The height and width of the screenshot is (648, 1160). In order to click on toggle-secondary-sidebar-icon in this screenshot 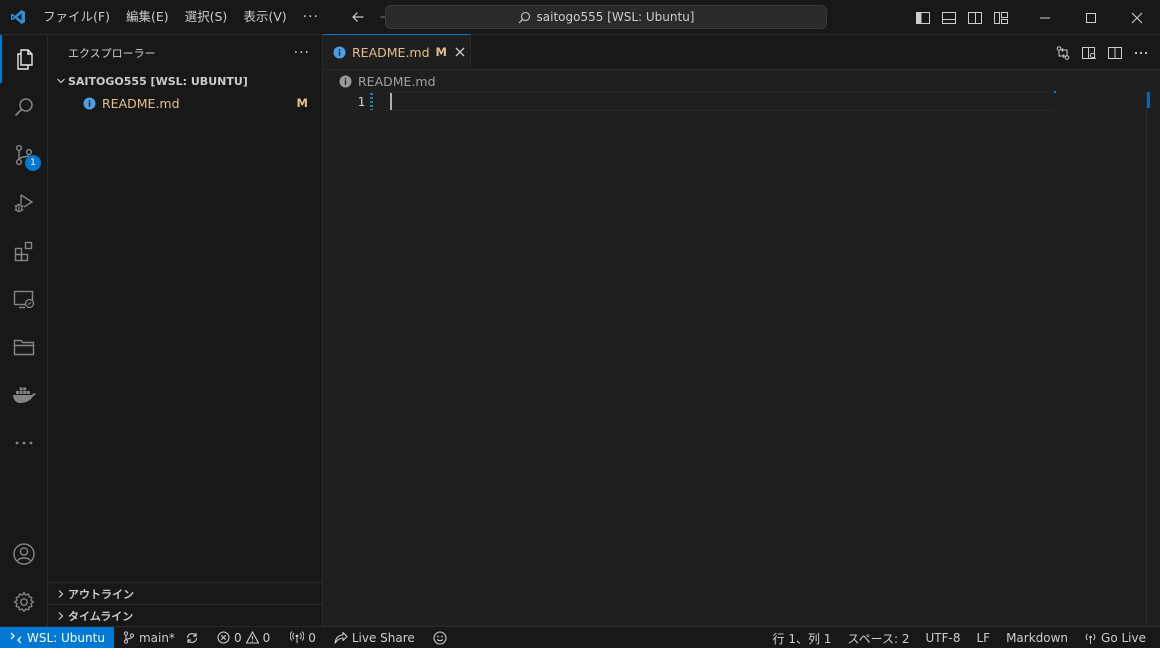, I will do `click(975, 17)`.